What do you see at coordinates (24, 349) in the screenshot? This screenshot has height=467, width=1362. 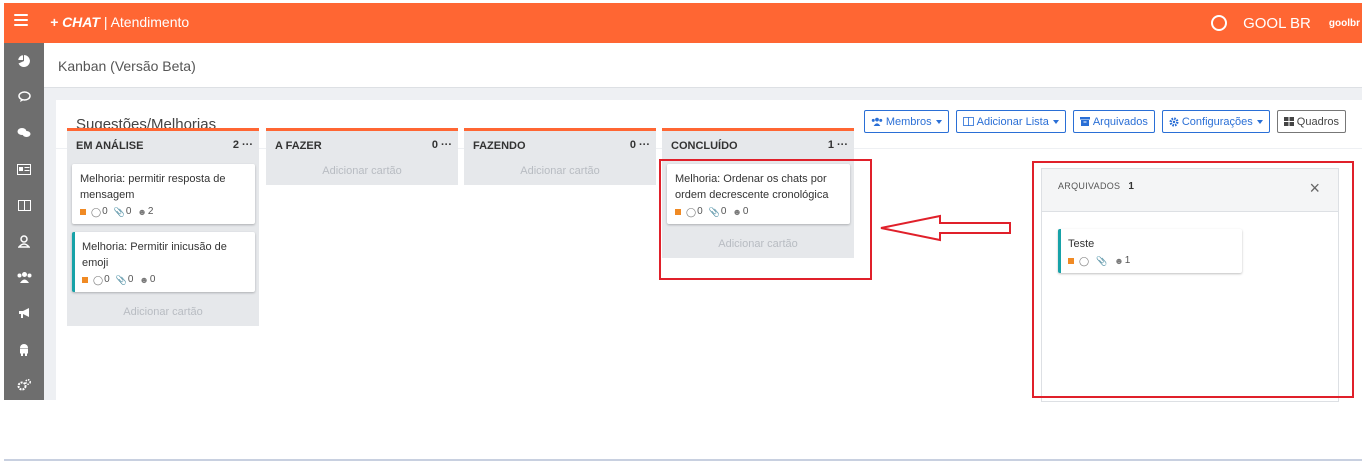 I see `android-icon` at bounding box center [24, 349].